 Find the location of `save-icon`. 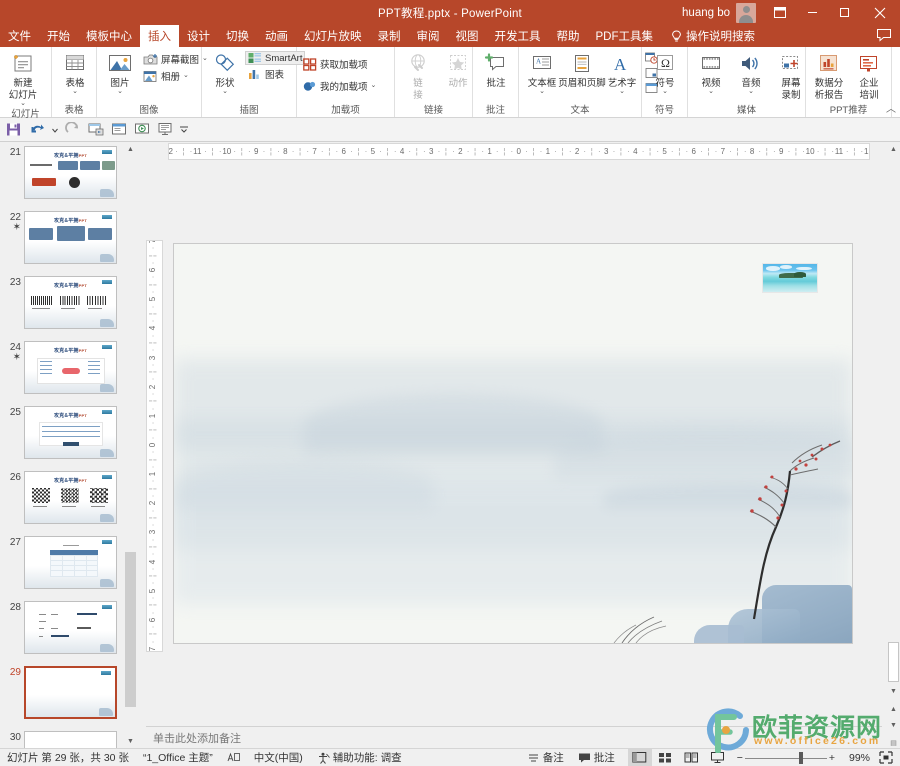

save-icon is located at coordinates (13, 130).